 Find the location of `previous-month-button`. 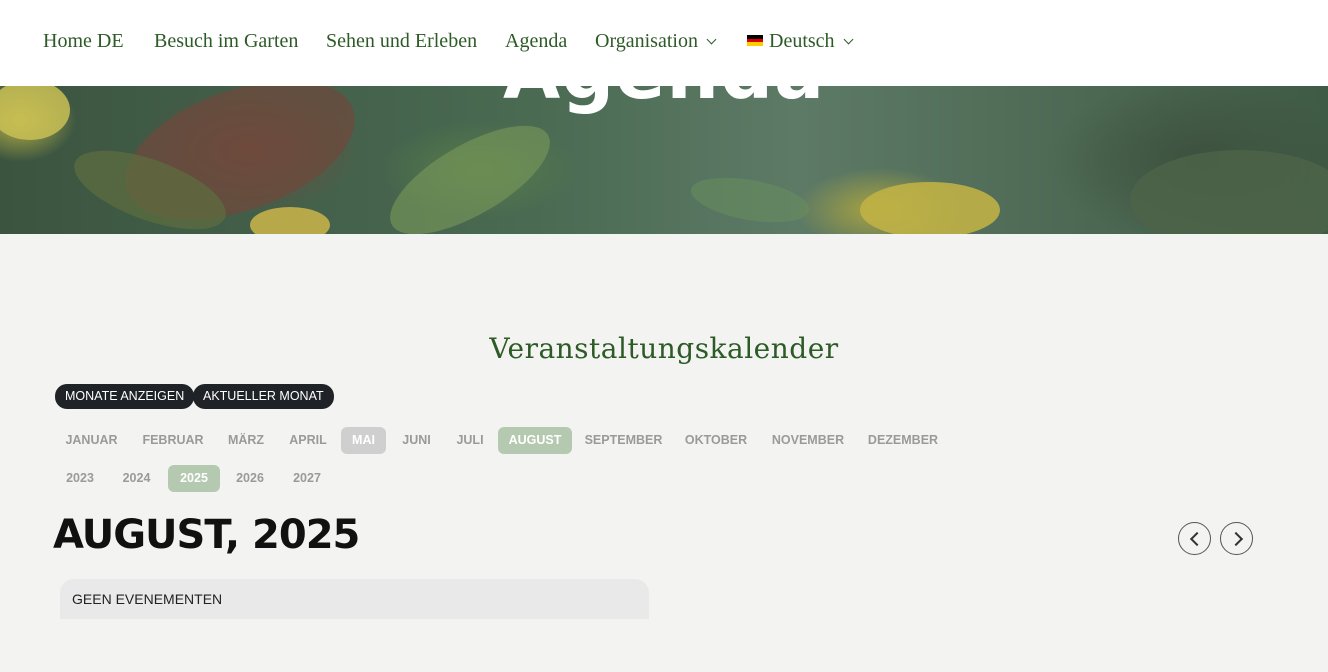

previous-month-button is located at coordinates (1194, 538).